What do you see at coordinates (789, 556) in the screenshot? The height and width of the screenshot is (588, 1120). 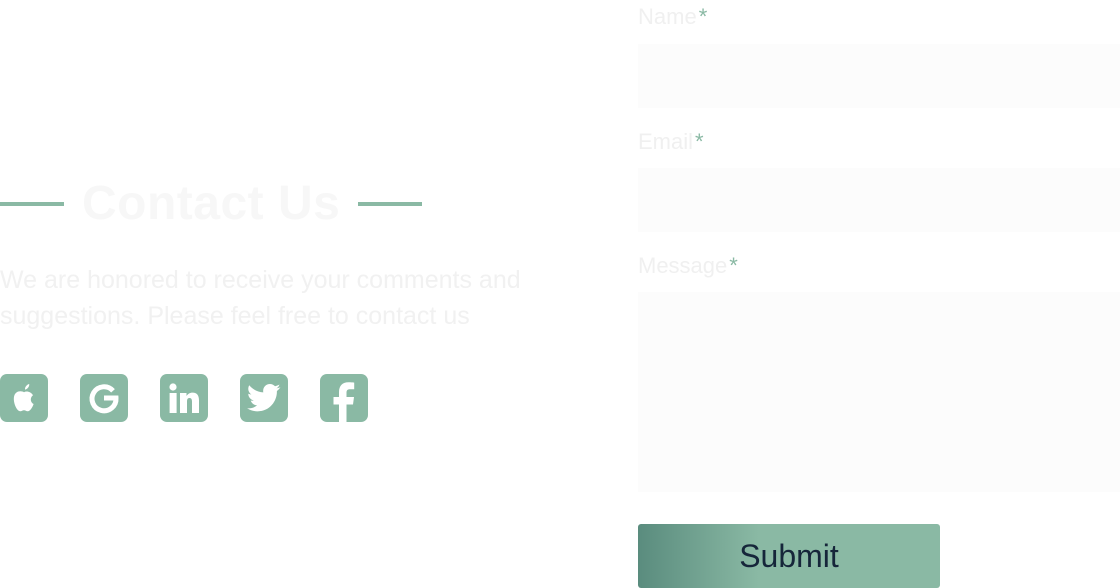 I see `submit-button: Submit` at bounding box center [789, 556].